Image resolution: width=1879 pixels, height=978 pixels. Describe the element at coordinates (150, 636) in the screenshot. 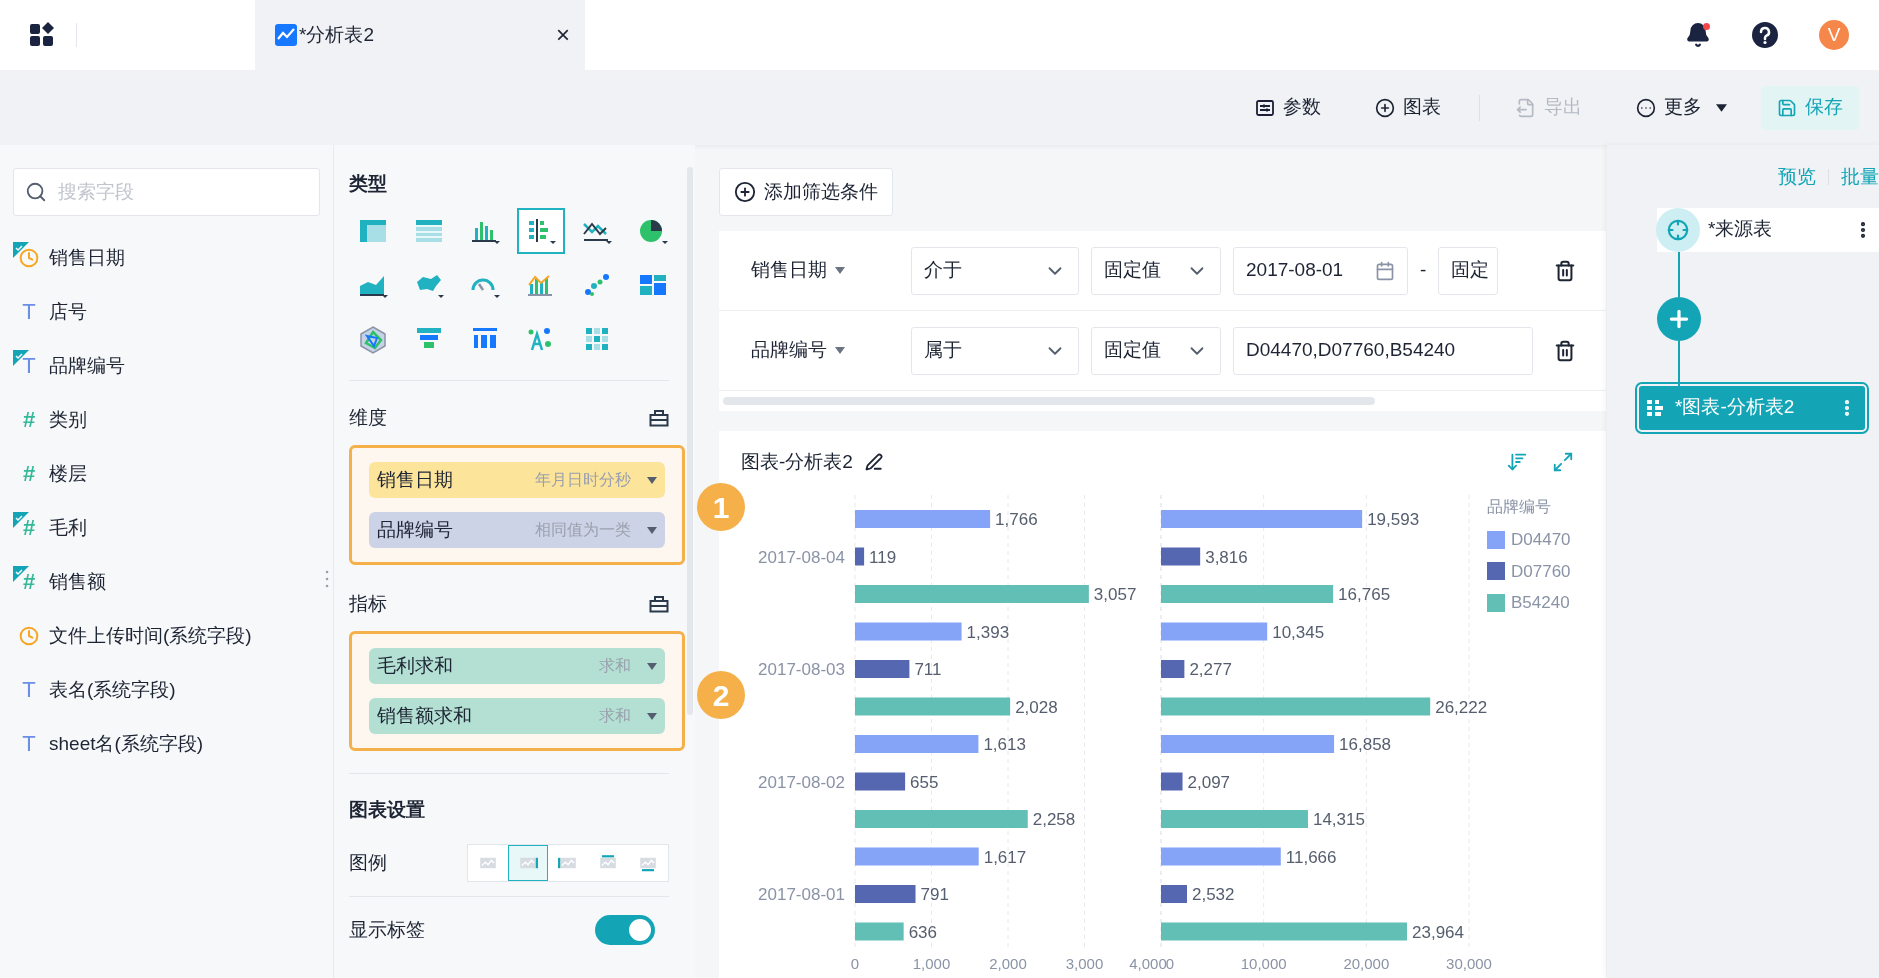

I see `field-name: 文件上传时间(系统字段)` at that location.